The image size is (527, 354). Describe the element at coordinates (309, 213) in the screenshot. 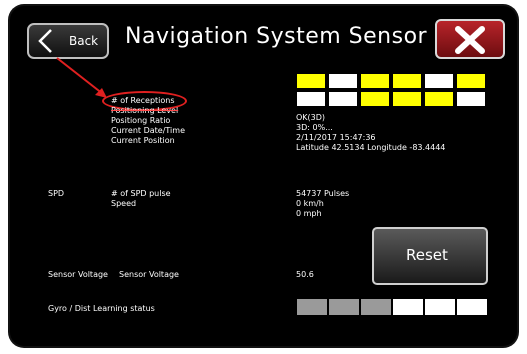

I see `speed-mph-value: 0 mph` at that location.